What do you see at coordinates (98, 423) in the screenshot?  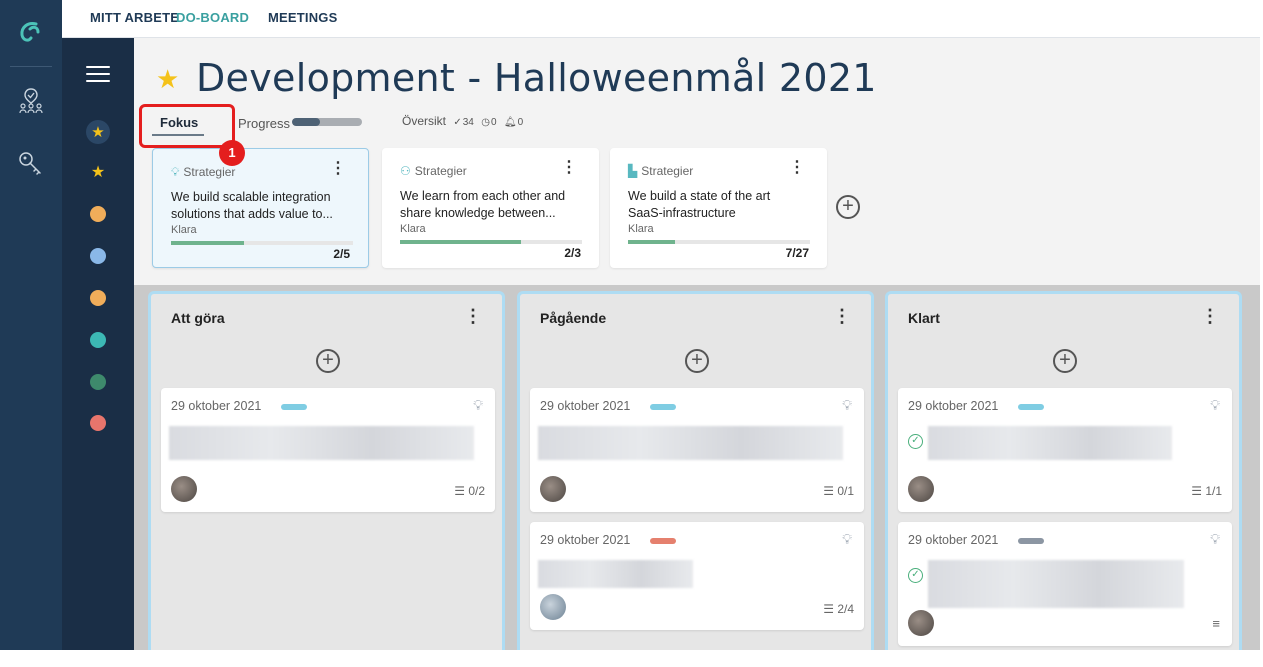 I see `board-dot-red` at bounding box center [98, 423].